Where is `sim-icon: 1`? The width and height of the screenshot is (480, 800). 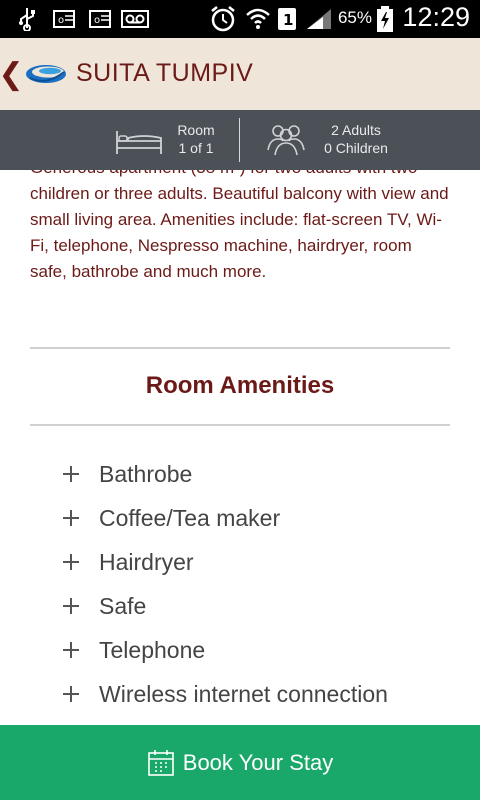
sim-icon: 1 is located at coordinates (287, 19).